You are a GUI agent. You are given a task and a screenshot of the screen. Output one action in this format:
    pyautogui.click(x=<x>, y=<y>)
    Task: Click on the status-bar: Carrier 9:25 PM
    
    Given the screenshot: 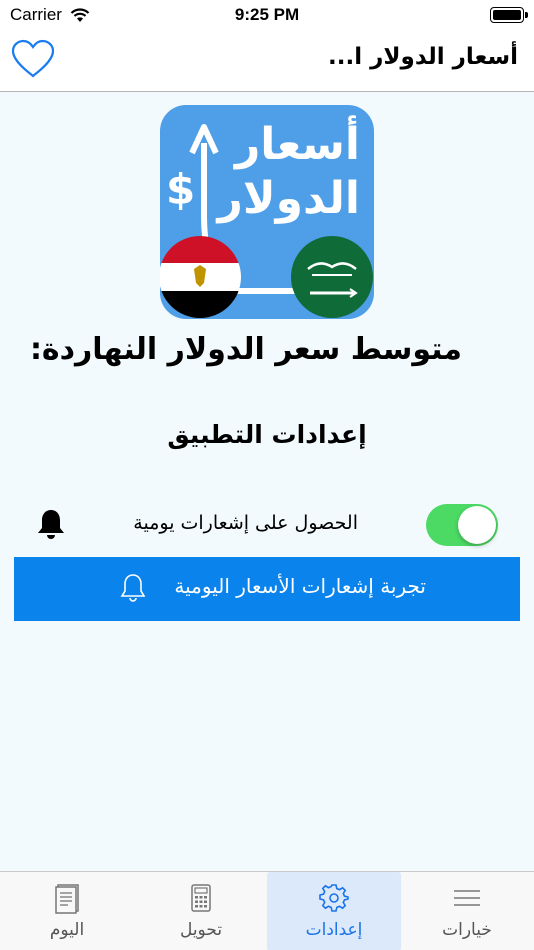 What is the action you would take?
    pyautogui.click(x=267, y=15)
    